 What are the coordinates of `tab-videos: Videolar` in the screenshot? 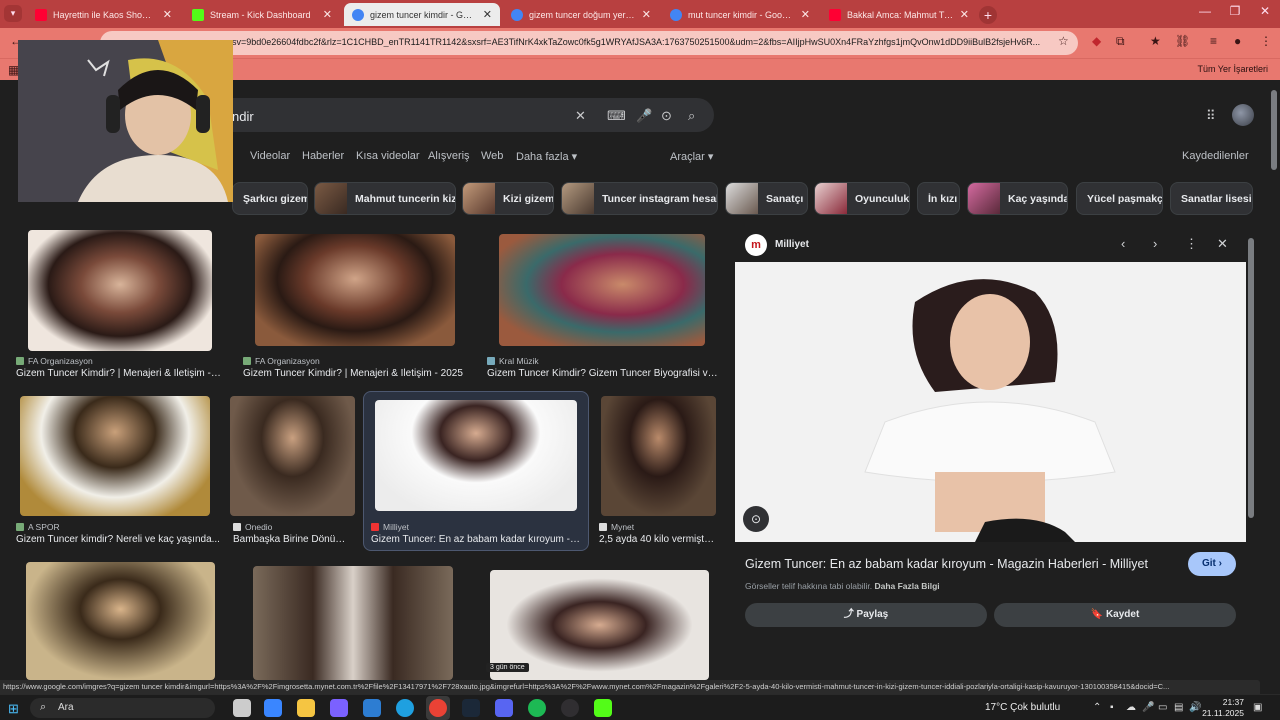 It's located at (270, 156).